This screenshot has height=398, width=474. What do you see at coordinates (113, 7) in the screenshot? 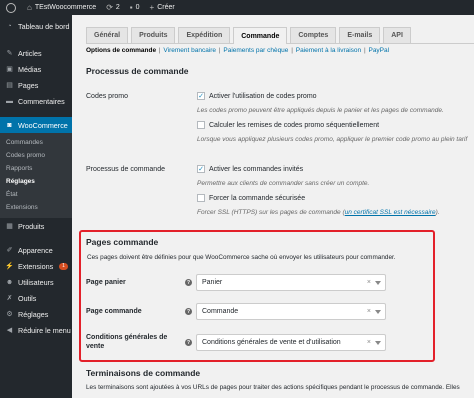
I see `updates-link: ⟳ 2` at bounding box center [113, 7].